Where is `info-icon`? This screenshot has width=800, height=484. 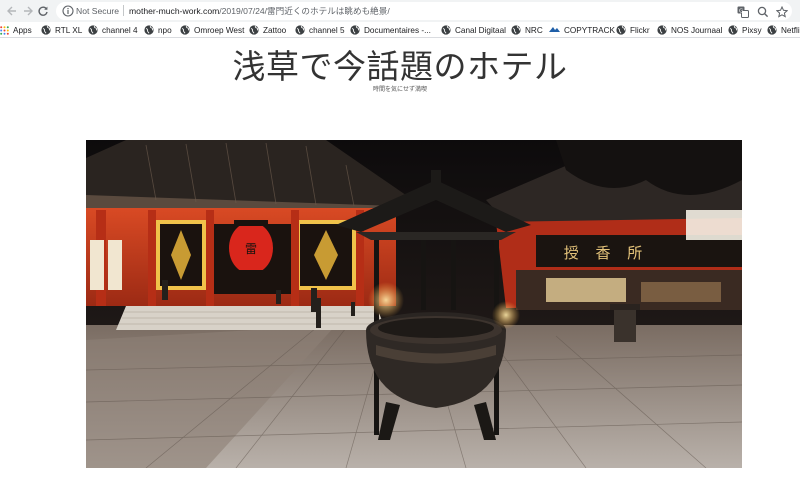 info-icon is located at coordinates (68, 11).